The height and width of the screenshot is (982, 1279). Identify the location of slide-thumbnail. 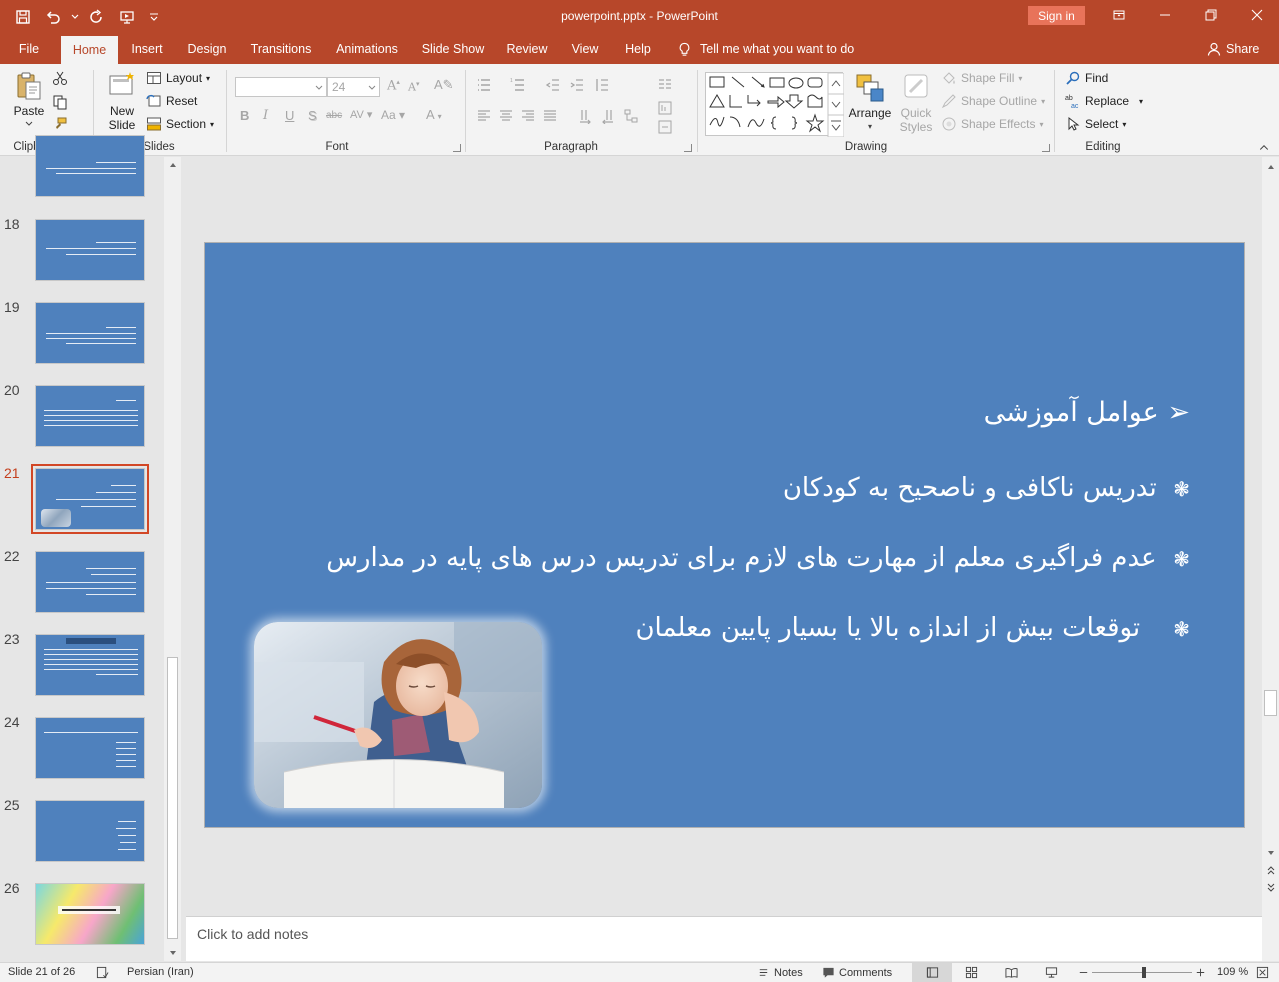
(90, 166).